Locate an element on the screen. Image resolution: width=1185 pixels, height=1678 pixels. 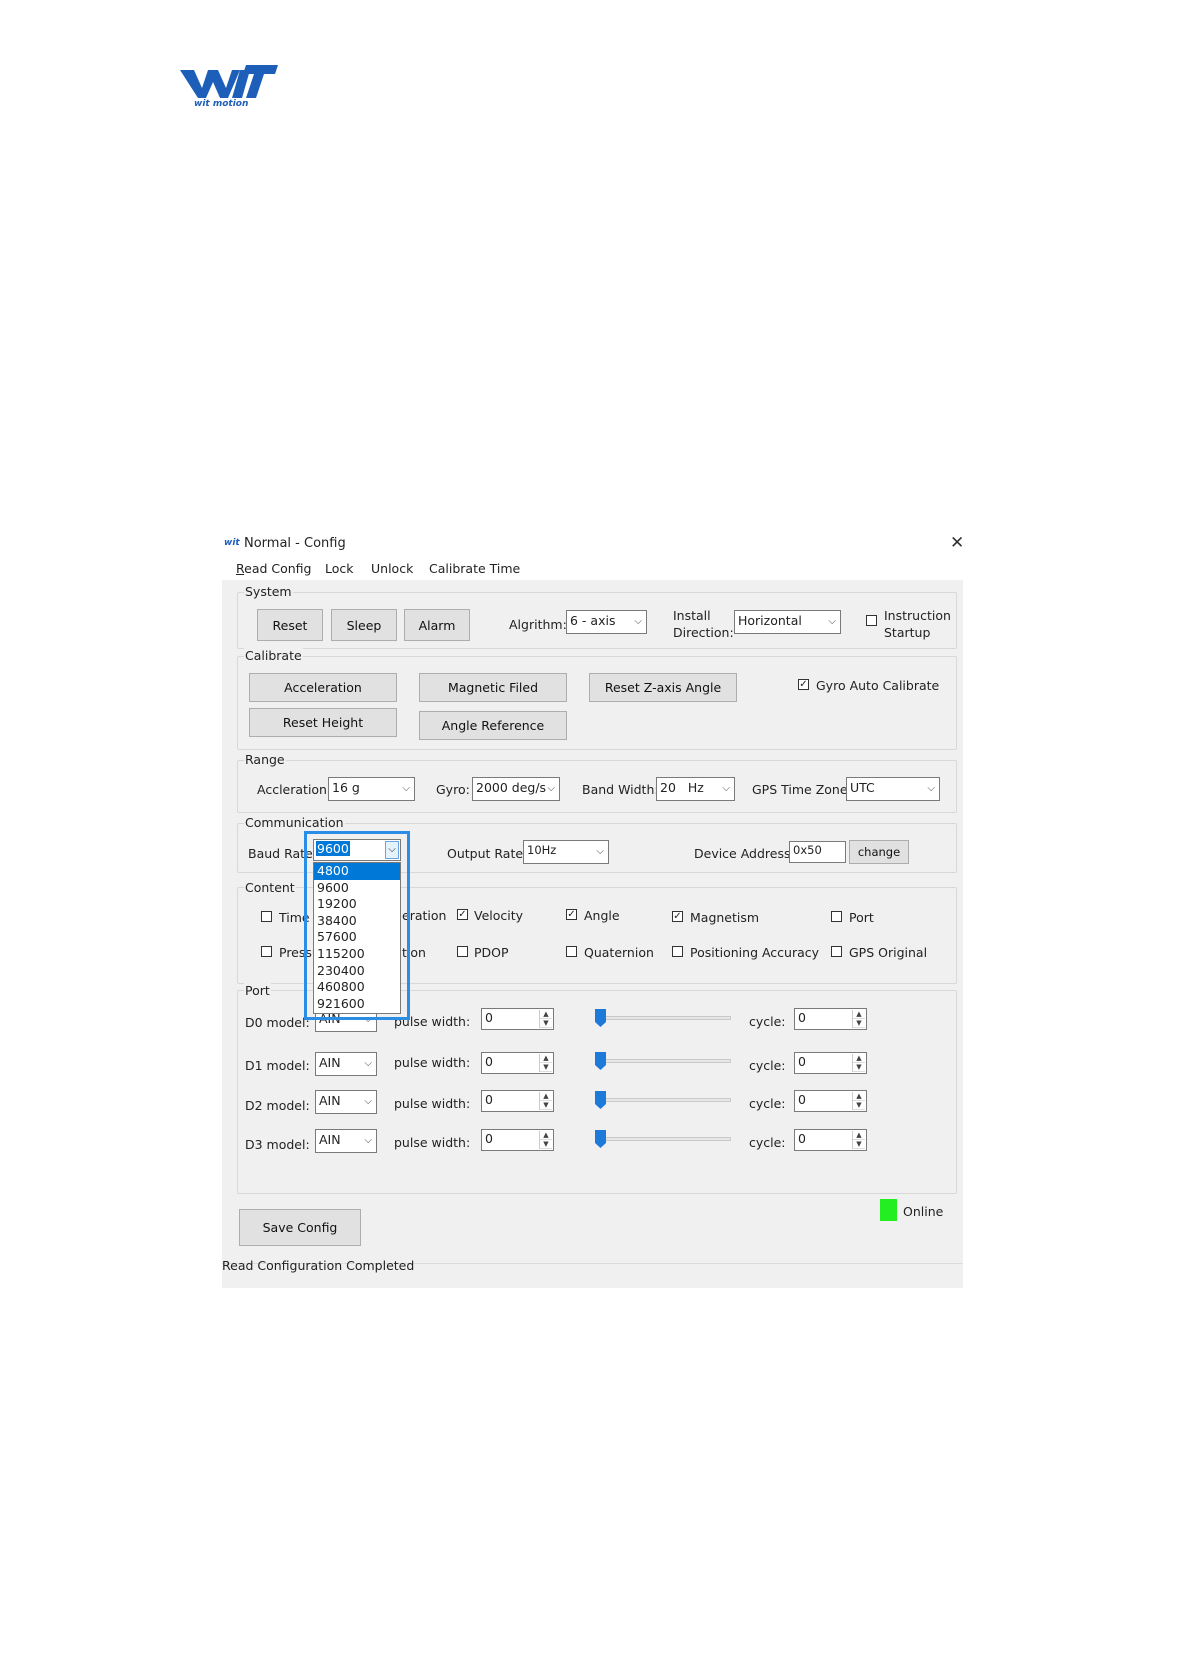
reset-height-button: Reset Height is located at coordinates (323, 722).